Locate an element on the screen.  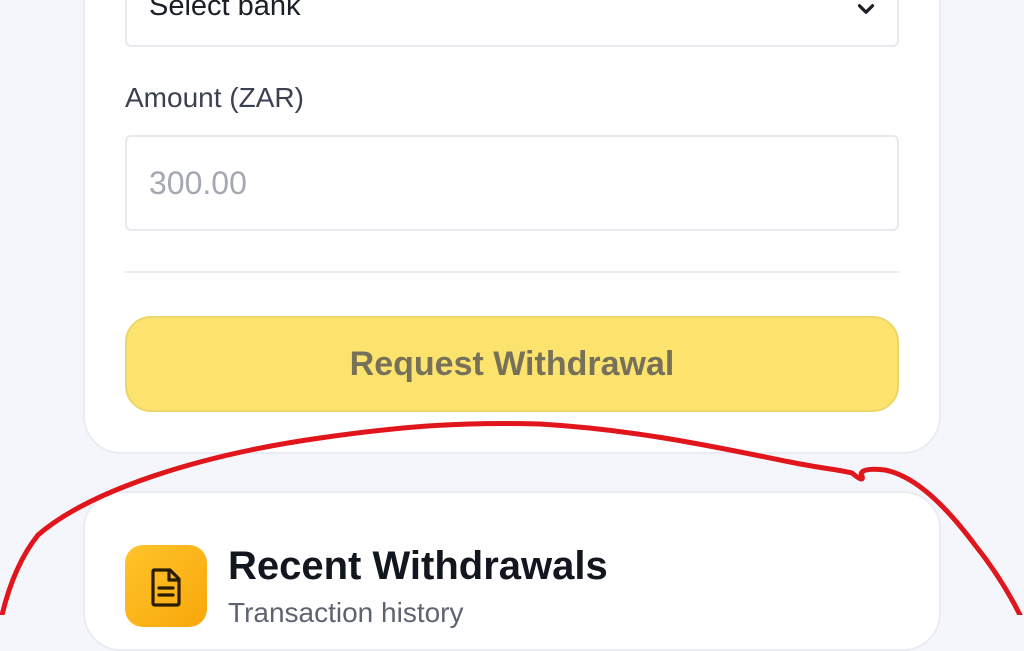
recent-withdrawals-title: Recent Withdrawals is located at coordinates (418, 566).